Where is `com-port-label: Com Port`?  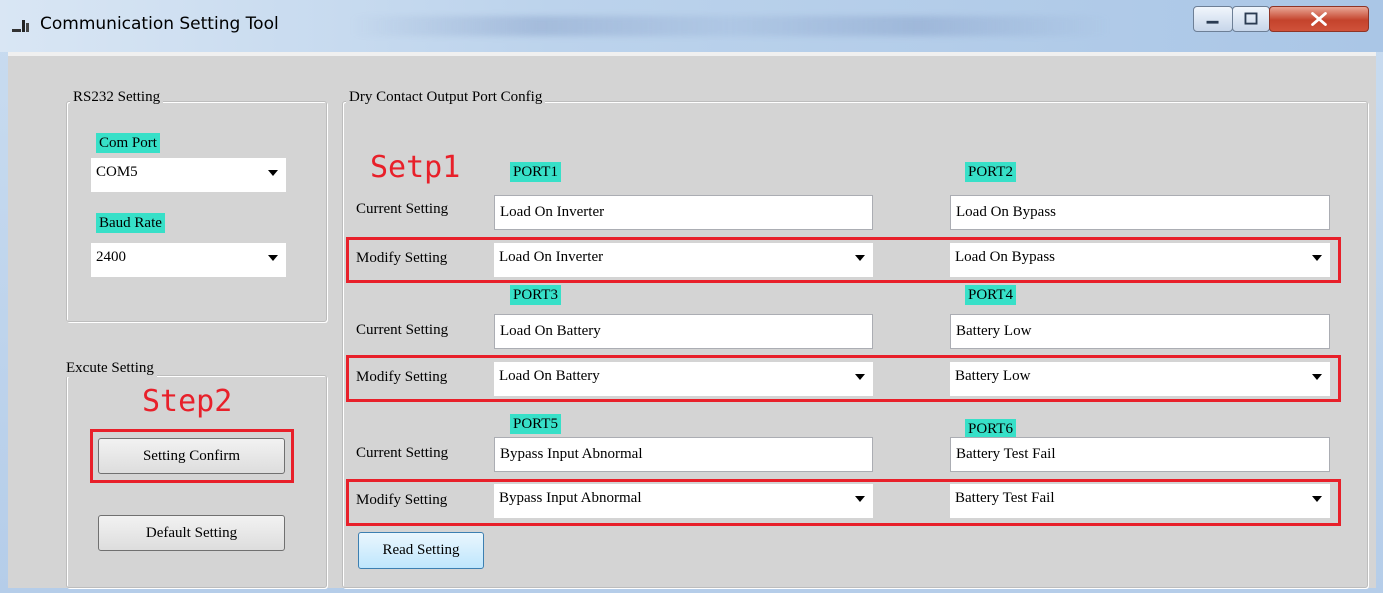 com-port-label: Com Port is located at coordinates (128, 143).